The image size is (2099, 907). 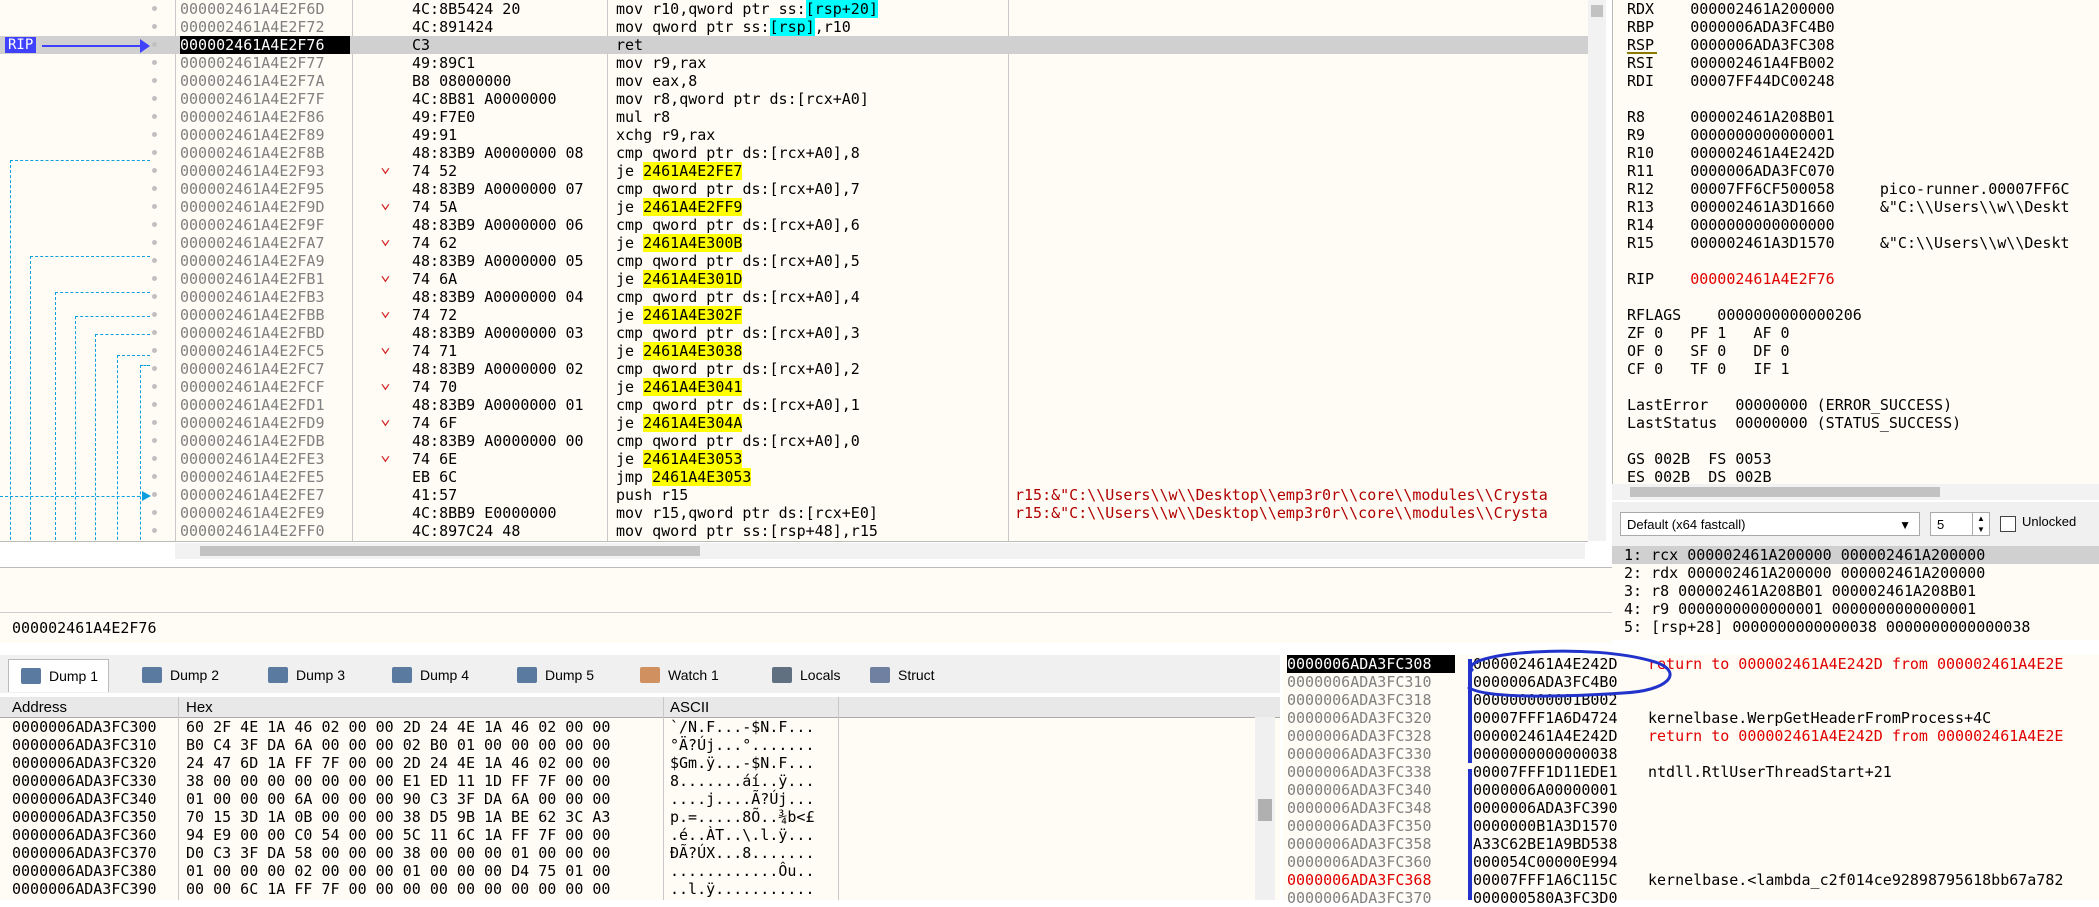 I want to click on registers-horizontal-scrollbar, so click(x=1855, y=492).